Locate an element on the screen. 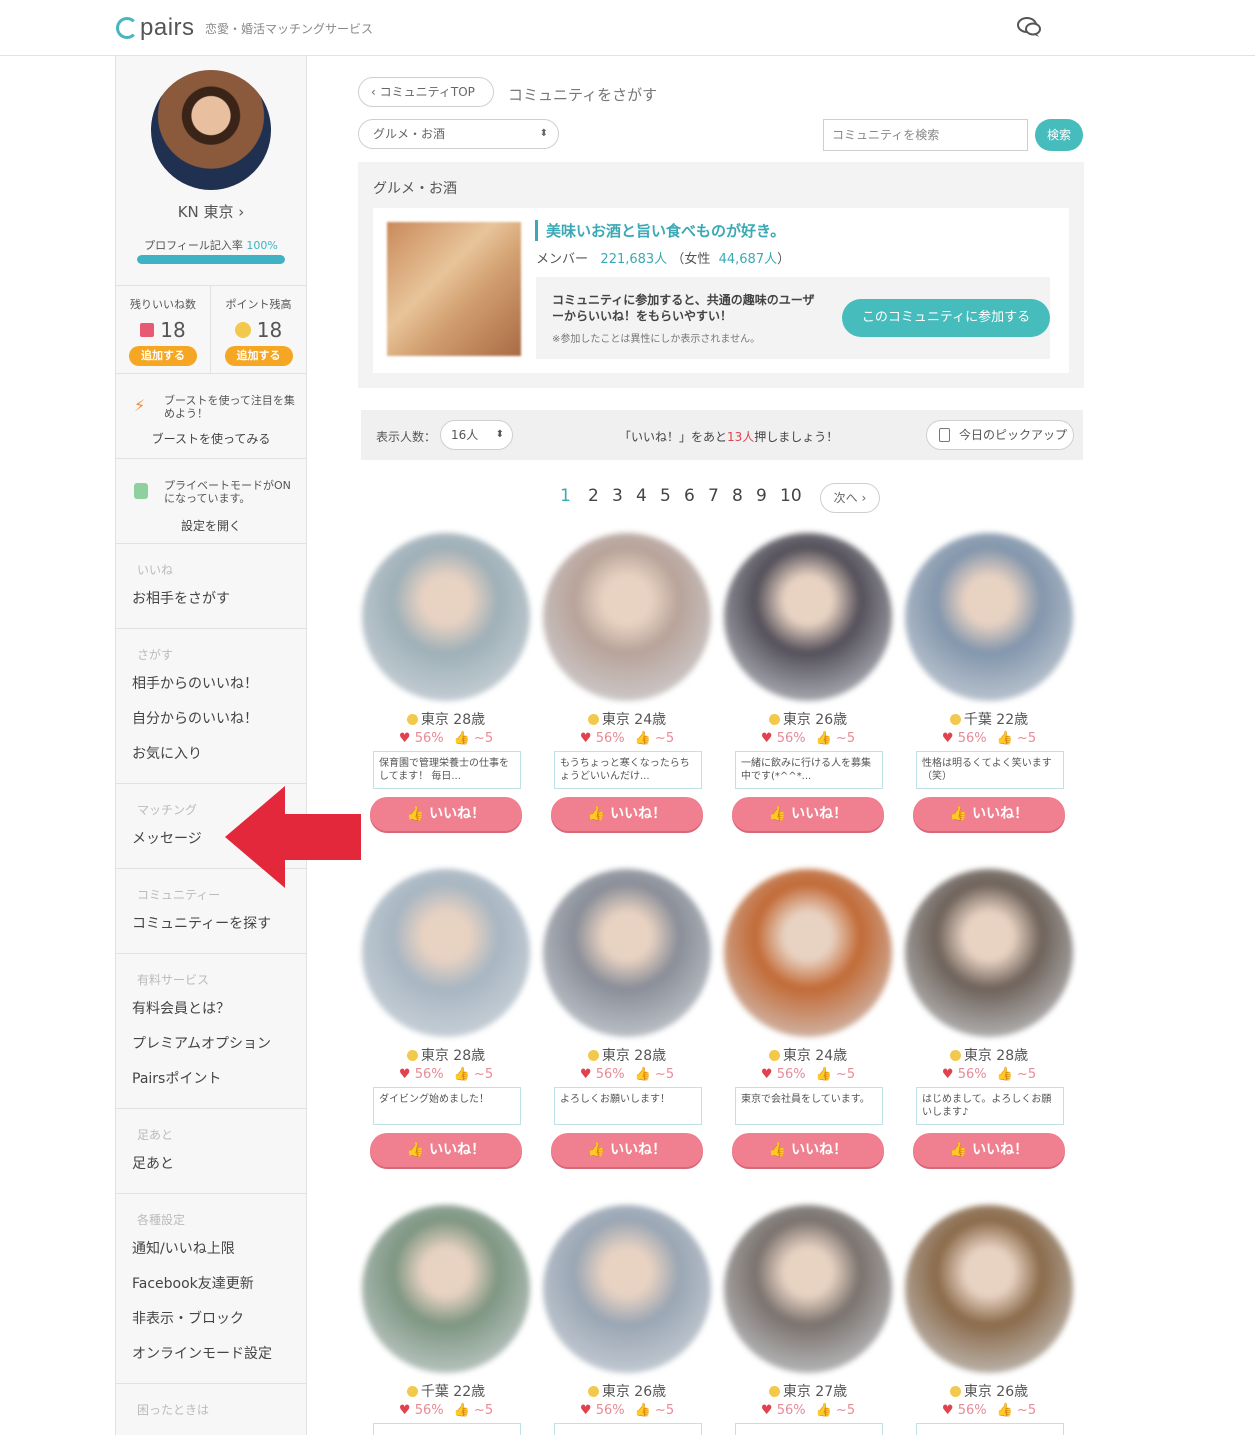 This screenshot has width=1255, height=1435. community-search-input: コミュニティを検索 is located at coordinates (925, 135).